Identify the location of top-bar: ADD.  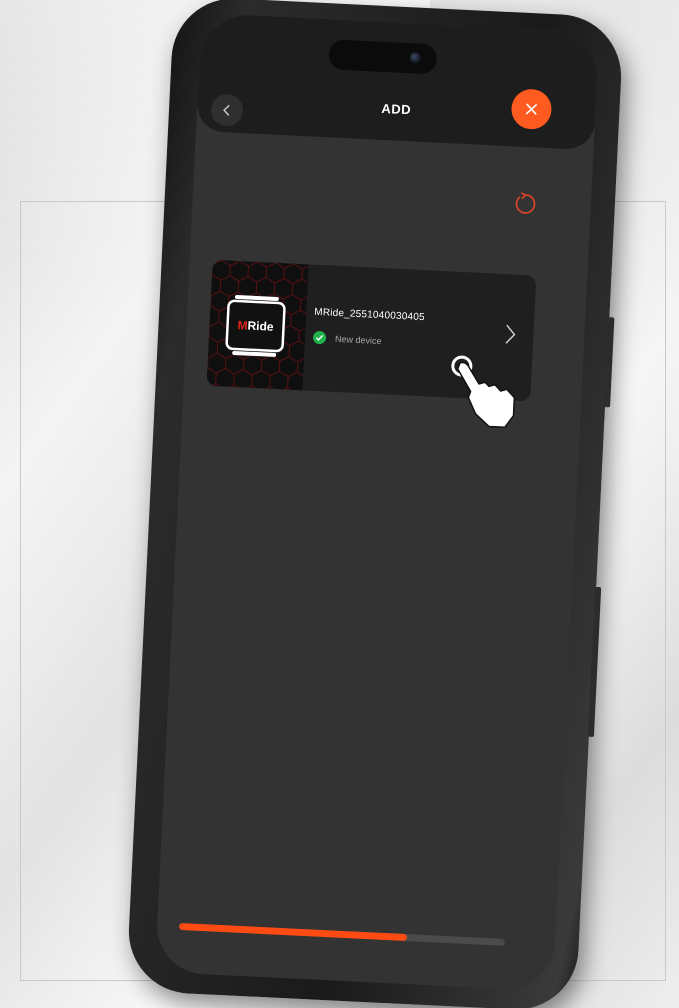
(398, 81).